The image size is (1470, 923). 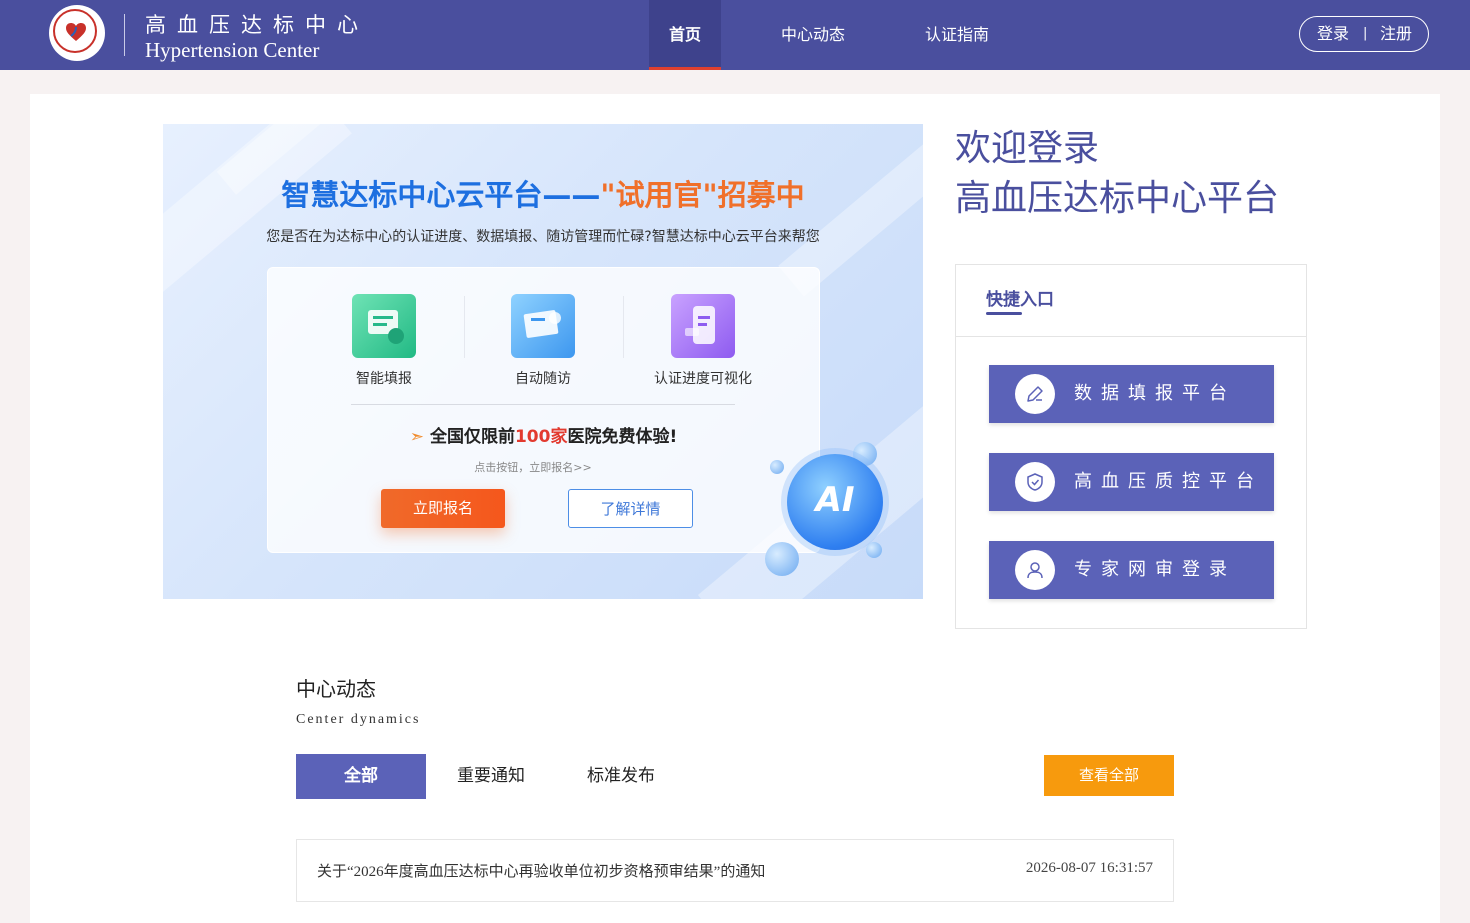 I want to click on promo-highlight: 100家, so click(x=541, y=437).